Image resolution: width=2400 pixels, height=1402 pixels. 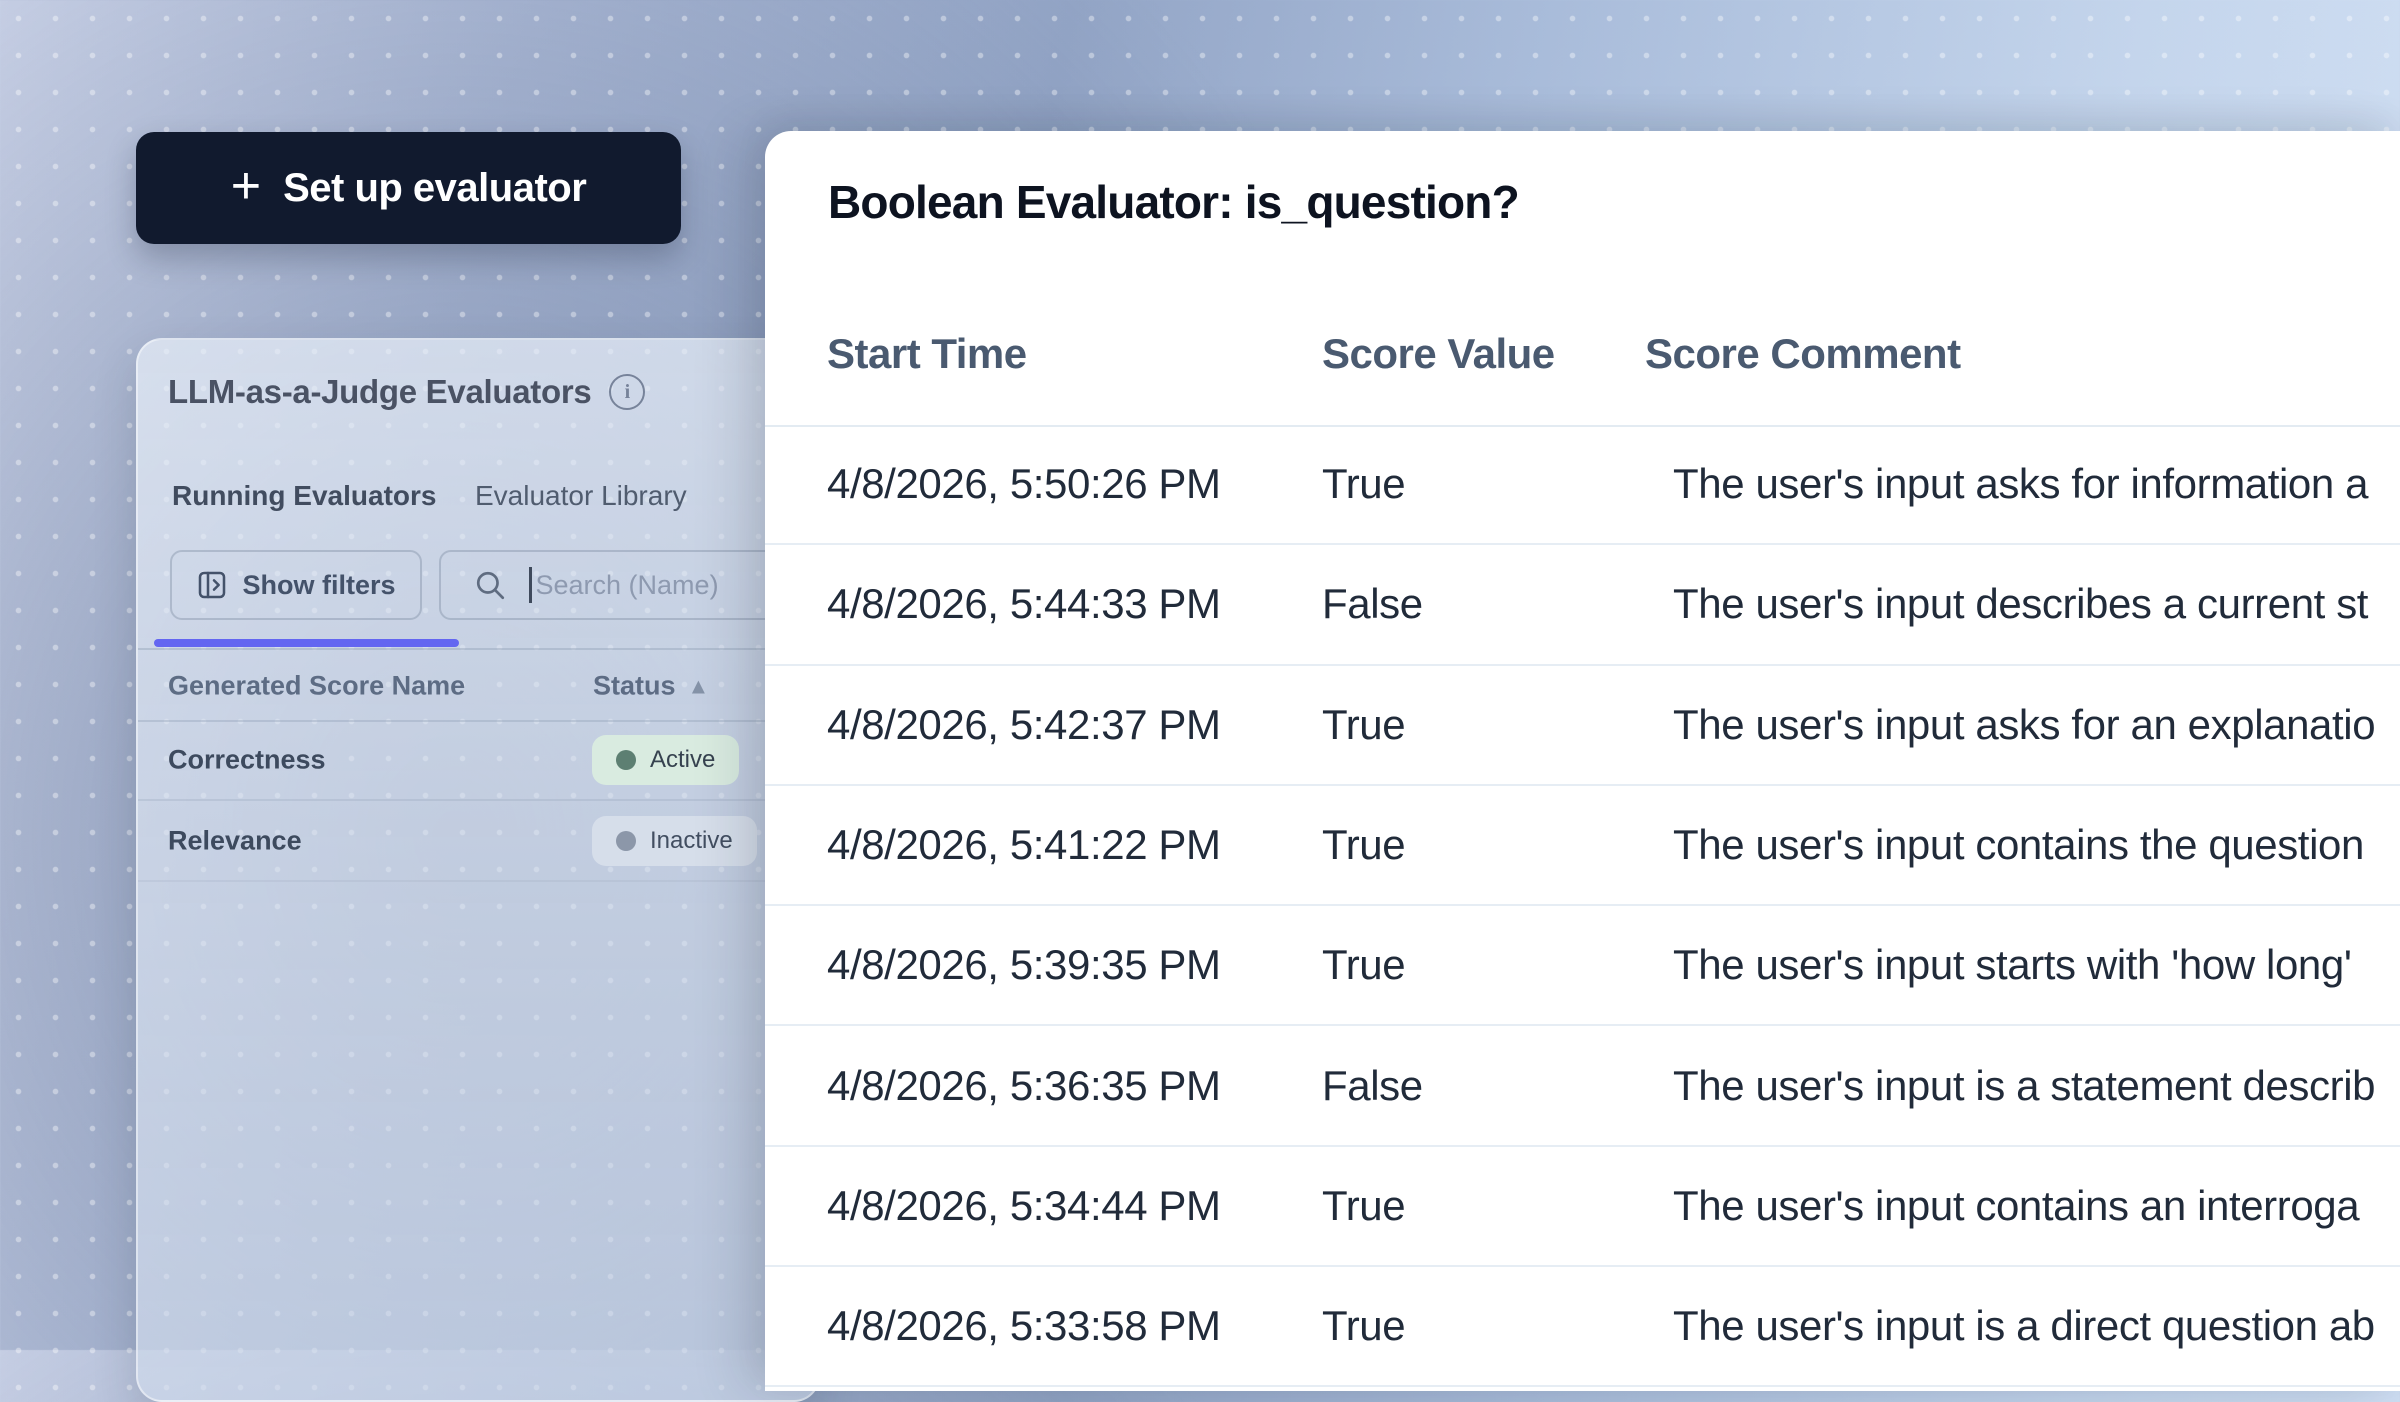 What do you see at coordinates (2012, 965) in the screenshot?
I see `score-comment-cell: The user's input starts with 'how long'` at bounding box center [2012, 965].